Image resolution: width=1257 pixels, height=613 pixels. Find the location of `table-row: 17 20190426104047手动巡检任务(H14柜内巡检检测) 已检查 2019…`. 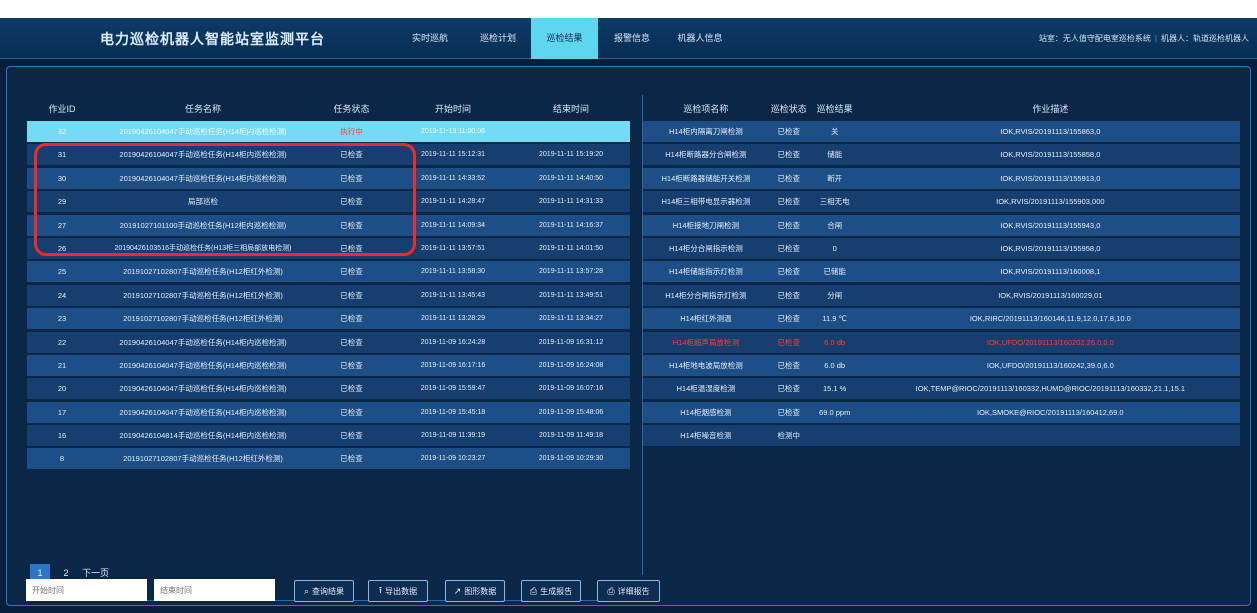

table-row: 17 20190426104047手动巡检任务(H14柜内巡检检测) 已检查 2019… is located at coordinates (328, 412).